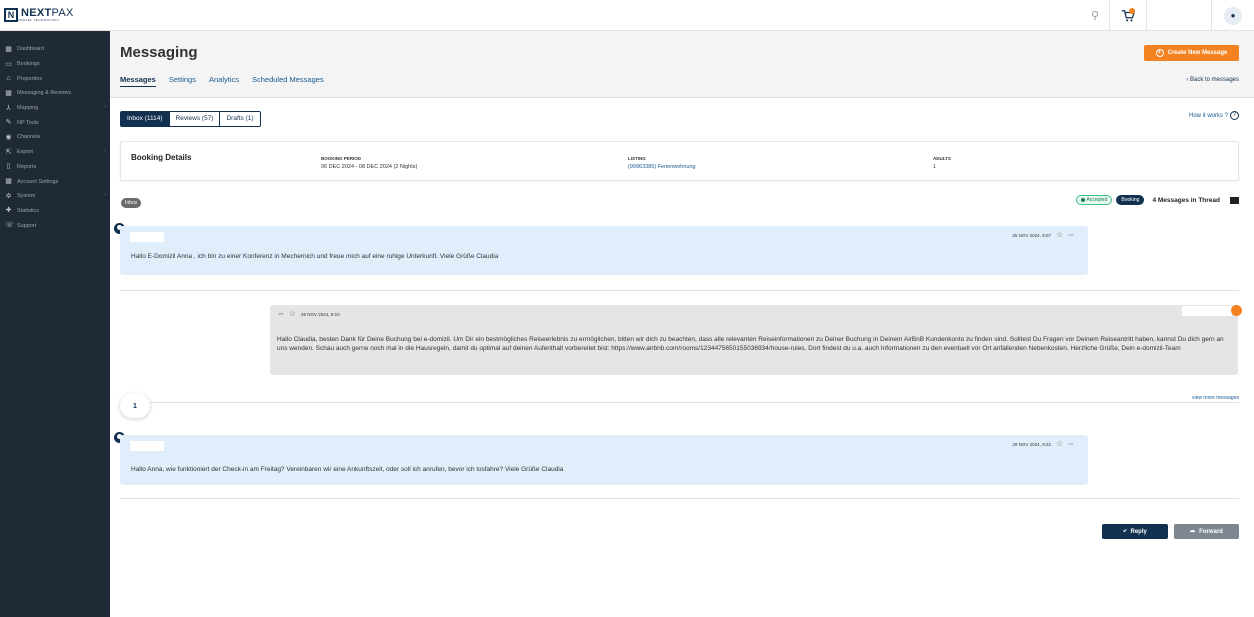 The width and height of the screenshot is (1254, 617). I want to click on sidebar-item-dashboard: ▦ Dashboard, so click(55, 49).